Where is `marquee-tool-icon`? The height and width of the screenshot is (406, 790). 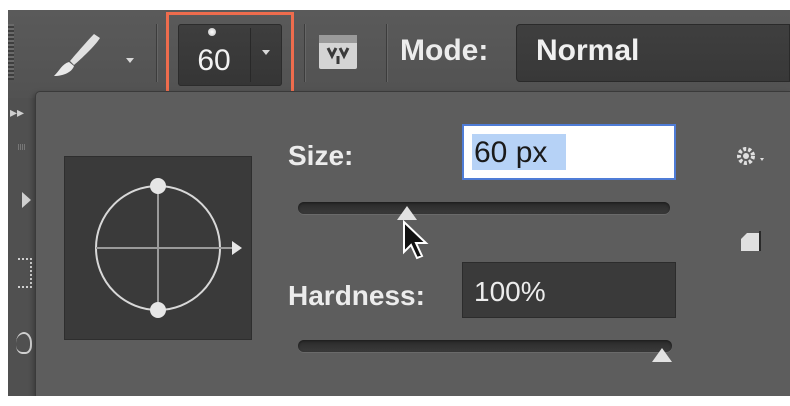
marquee-tool-icon is located at coordinates (25, 273).